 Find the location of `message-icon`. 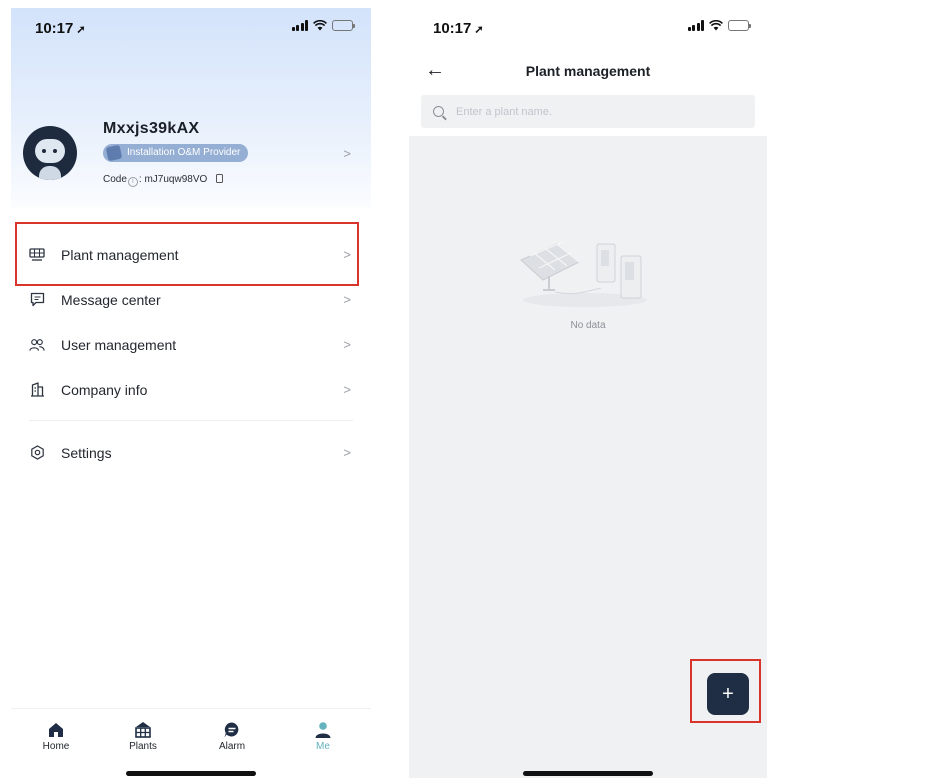

message-icon is located at coordinates (37, 300).